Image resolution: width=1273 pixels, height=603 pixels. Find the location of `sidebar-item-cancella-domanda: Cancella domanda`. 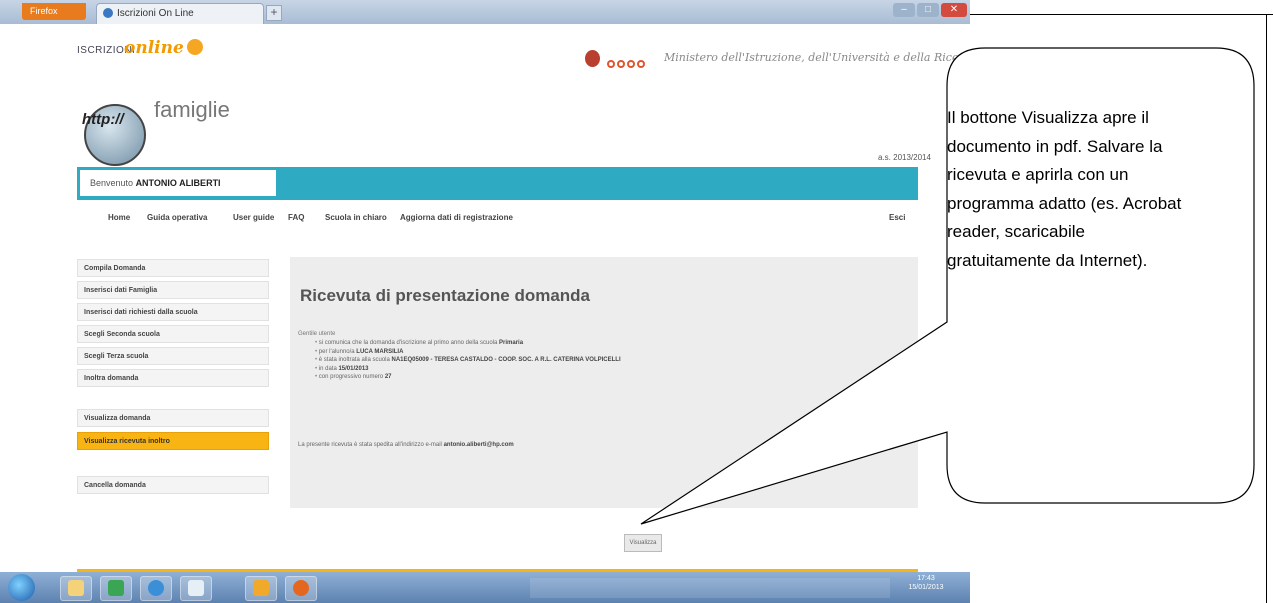

sidebar-item-cancella-domanda: Cancella domanda is located at coordinates (173, 485).